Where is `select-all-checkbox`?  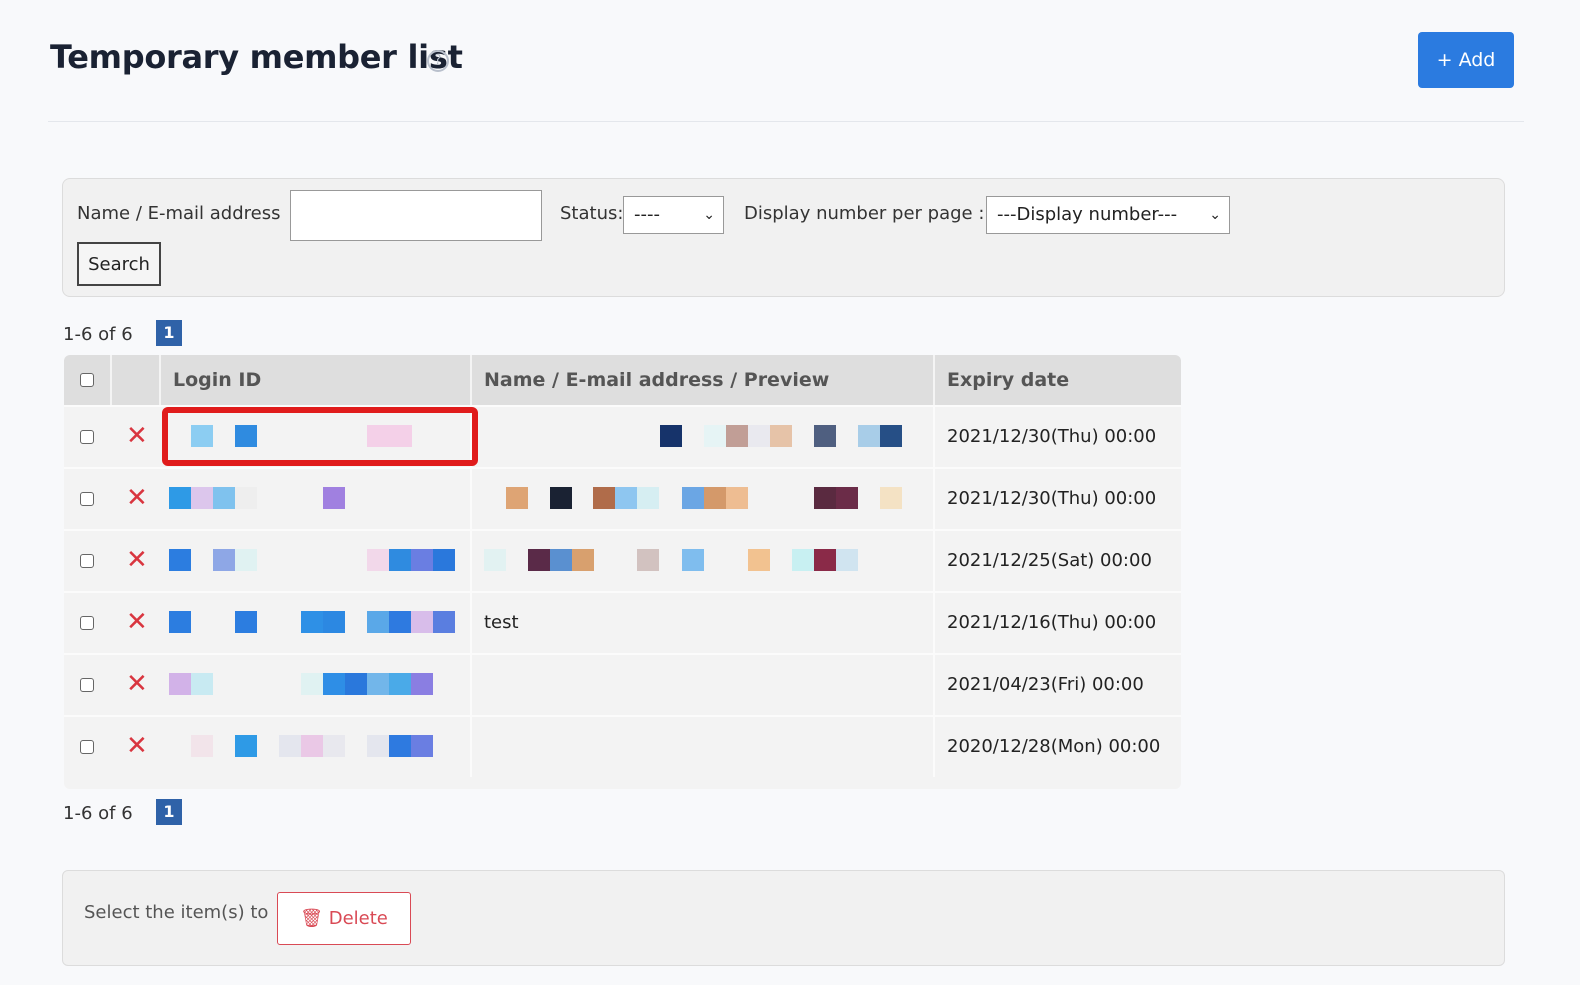 select-all-checkbox is located at coordinates (87, 380).